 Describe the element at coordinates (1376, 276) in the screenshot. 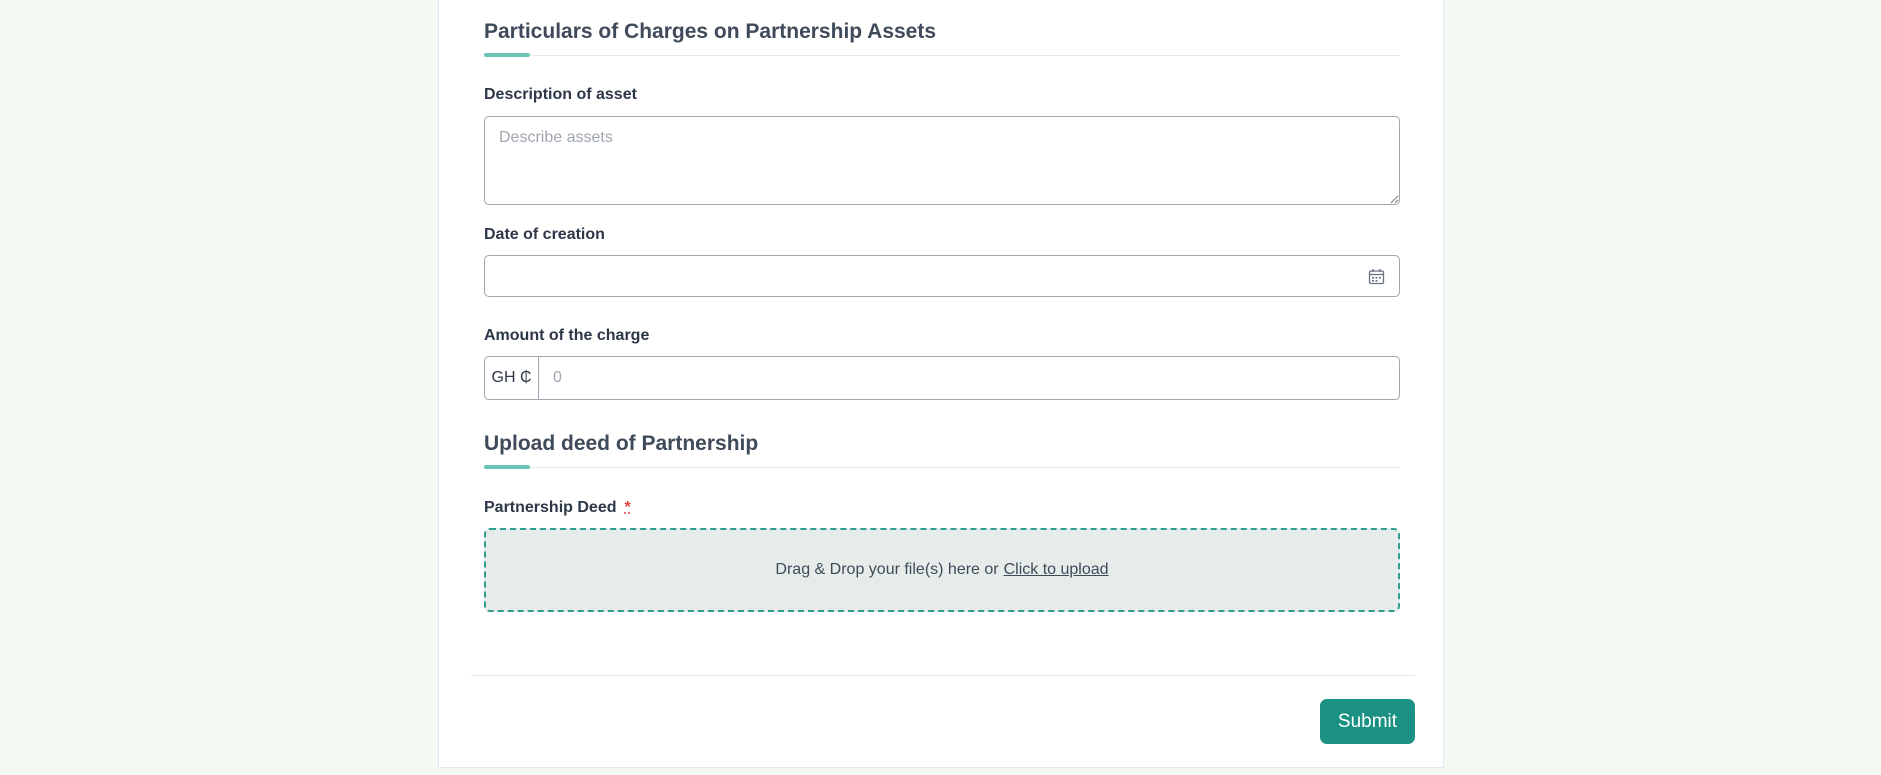

I see `calendar-icon` at that location.